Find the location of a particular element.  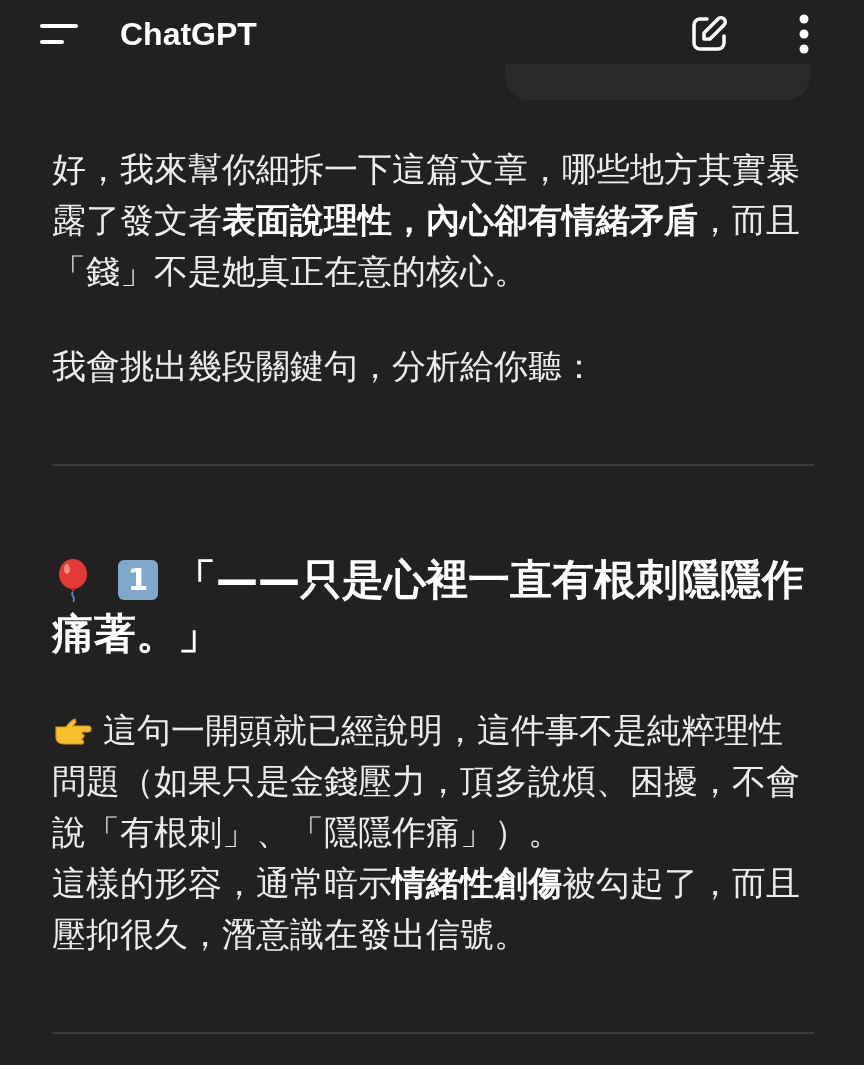

paragraph: 我會挑出幾段關鍵句，分析給你聽： is located at coordinates (324, 366).